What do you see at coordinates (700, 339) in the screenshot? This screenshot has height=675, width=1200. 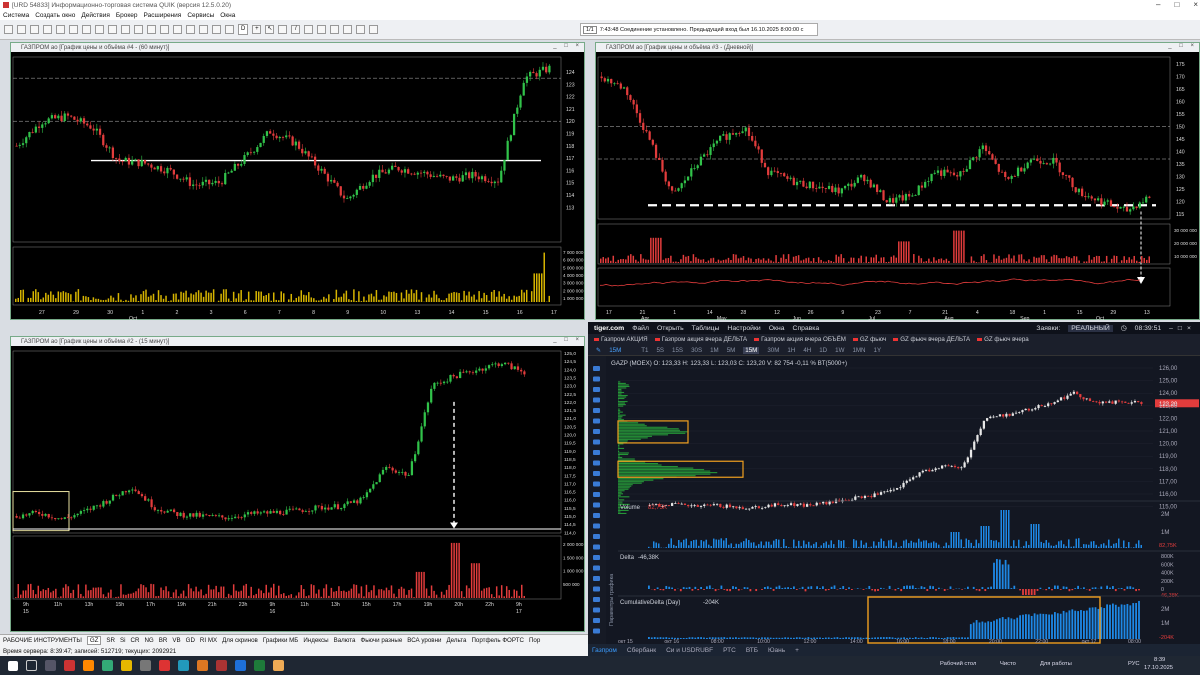 I see `tab-gazprom-delta: Газпром акция вчера ДЕЛЬТА` at bounding box center [700, 339].